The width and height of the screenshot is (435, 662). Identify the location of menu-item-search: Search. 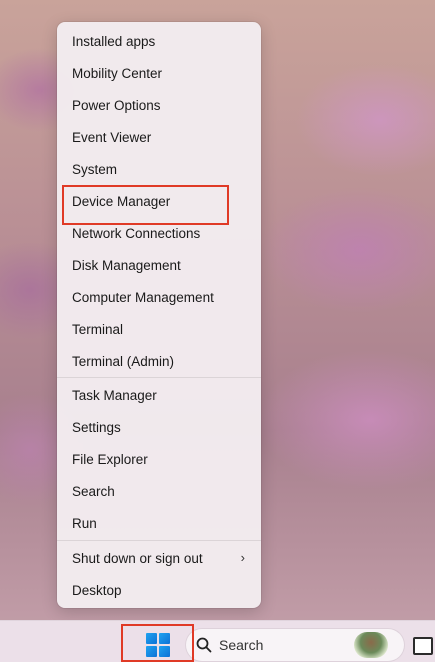
(159, 491).